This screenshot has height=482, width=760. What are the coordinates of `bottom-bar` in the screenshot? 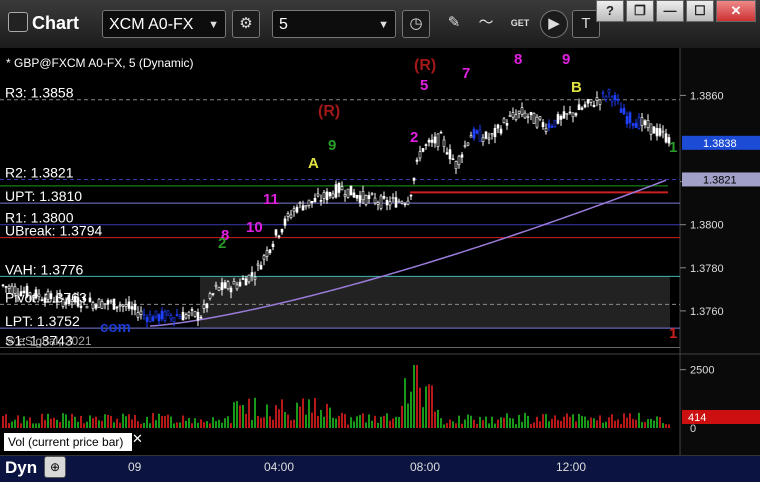 It's located at (380, 468).